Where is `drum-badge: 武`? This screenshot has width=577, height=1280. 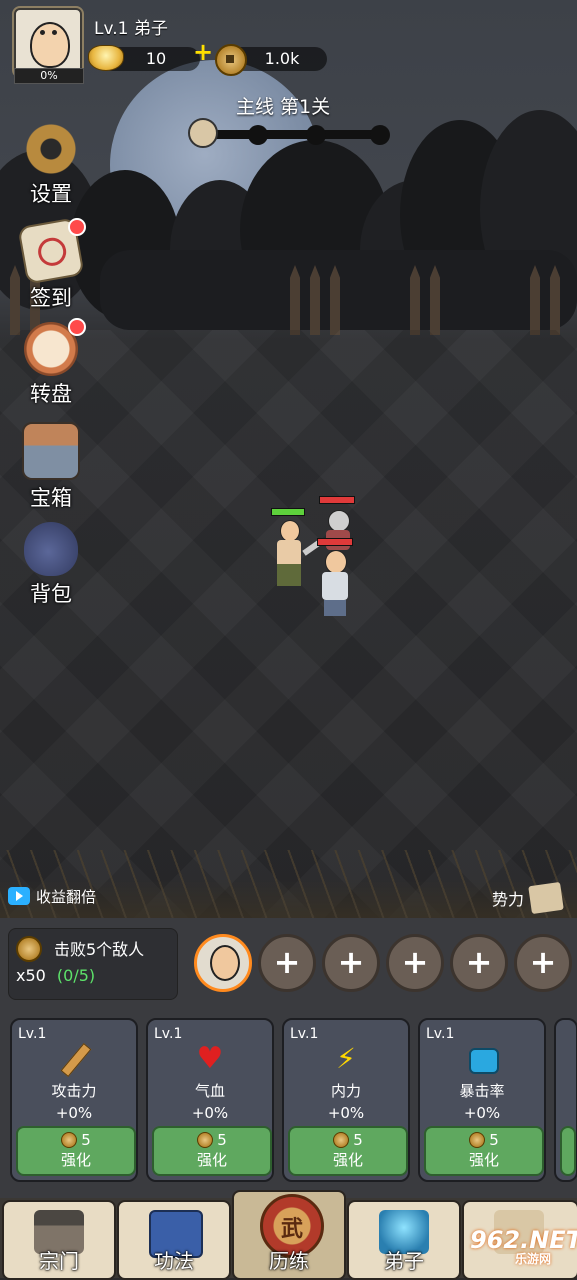 drum-badge: 武 is located at coordinates (291, 1229).